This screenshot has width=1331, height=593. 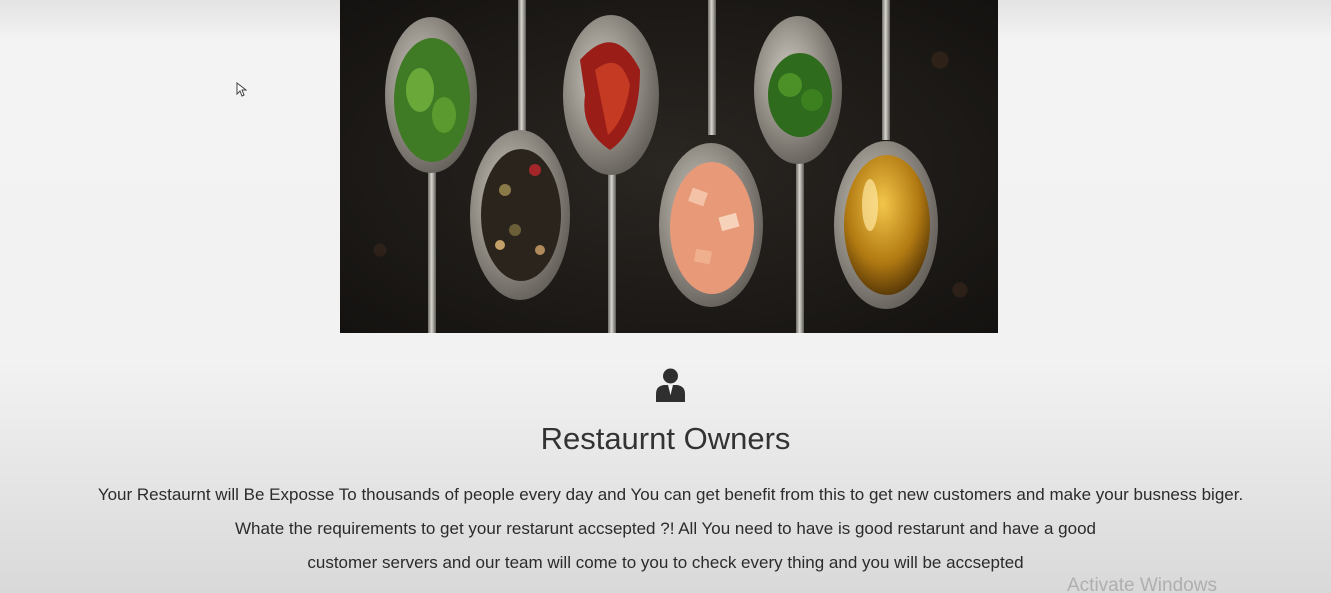 I want to click on person-icon, so click(x=670, y=385).